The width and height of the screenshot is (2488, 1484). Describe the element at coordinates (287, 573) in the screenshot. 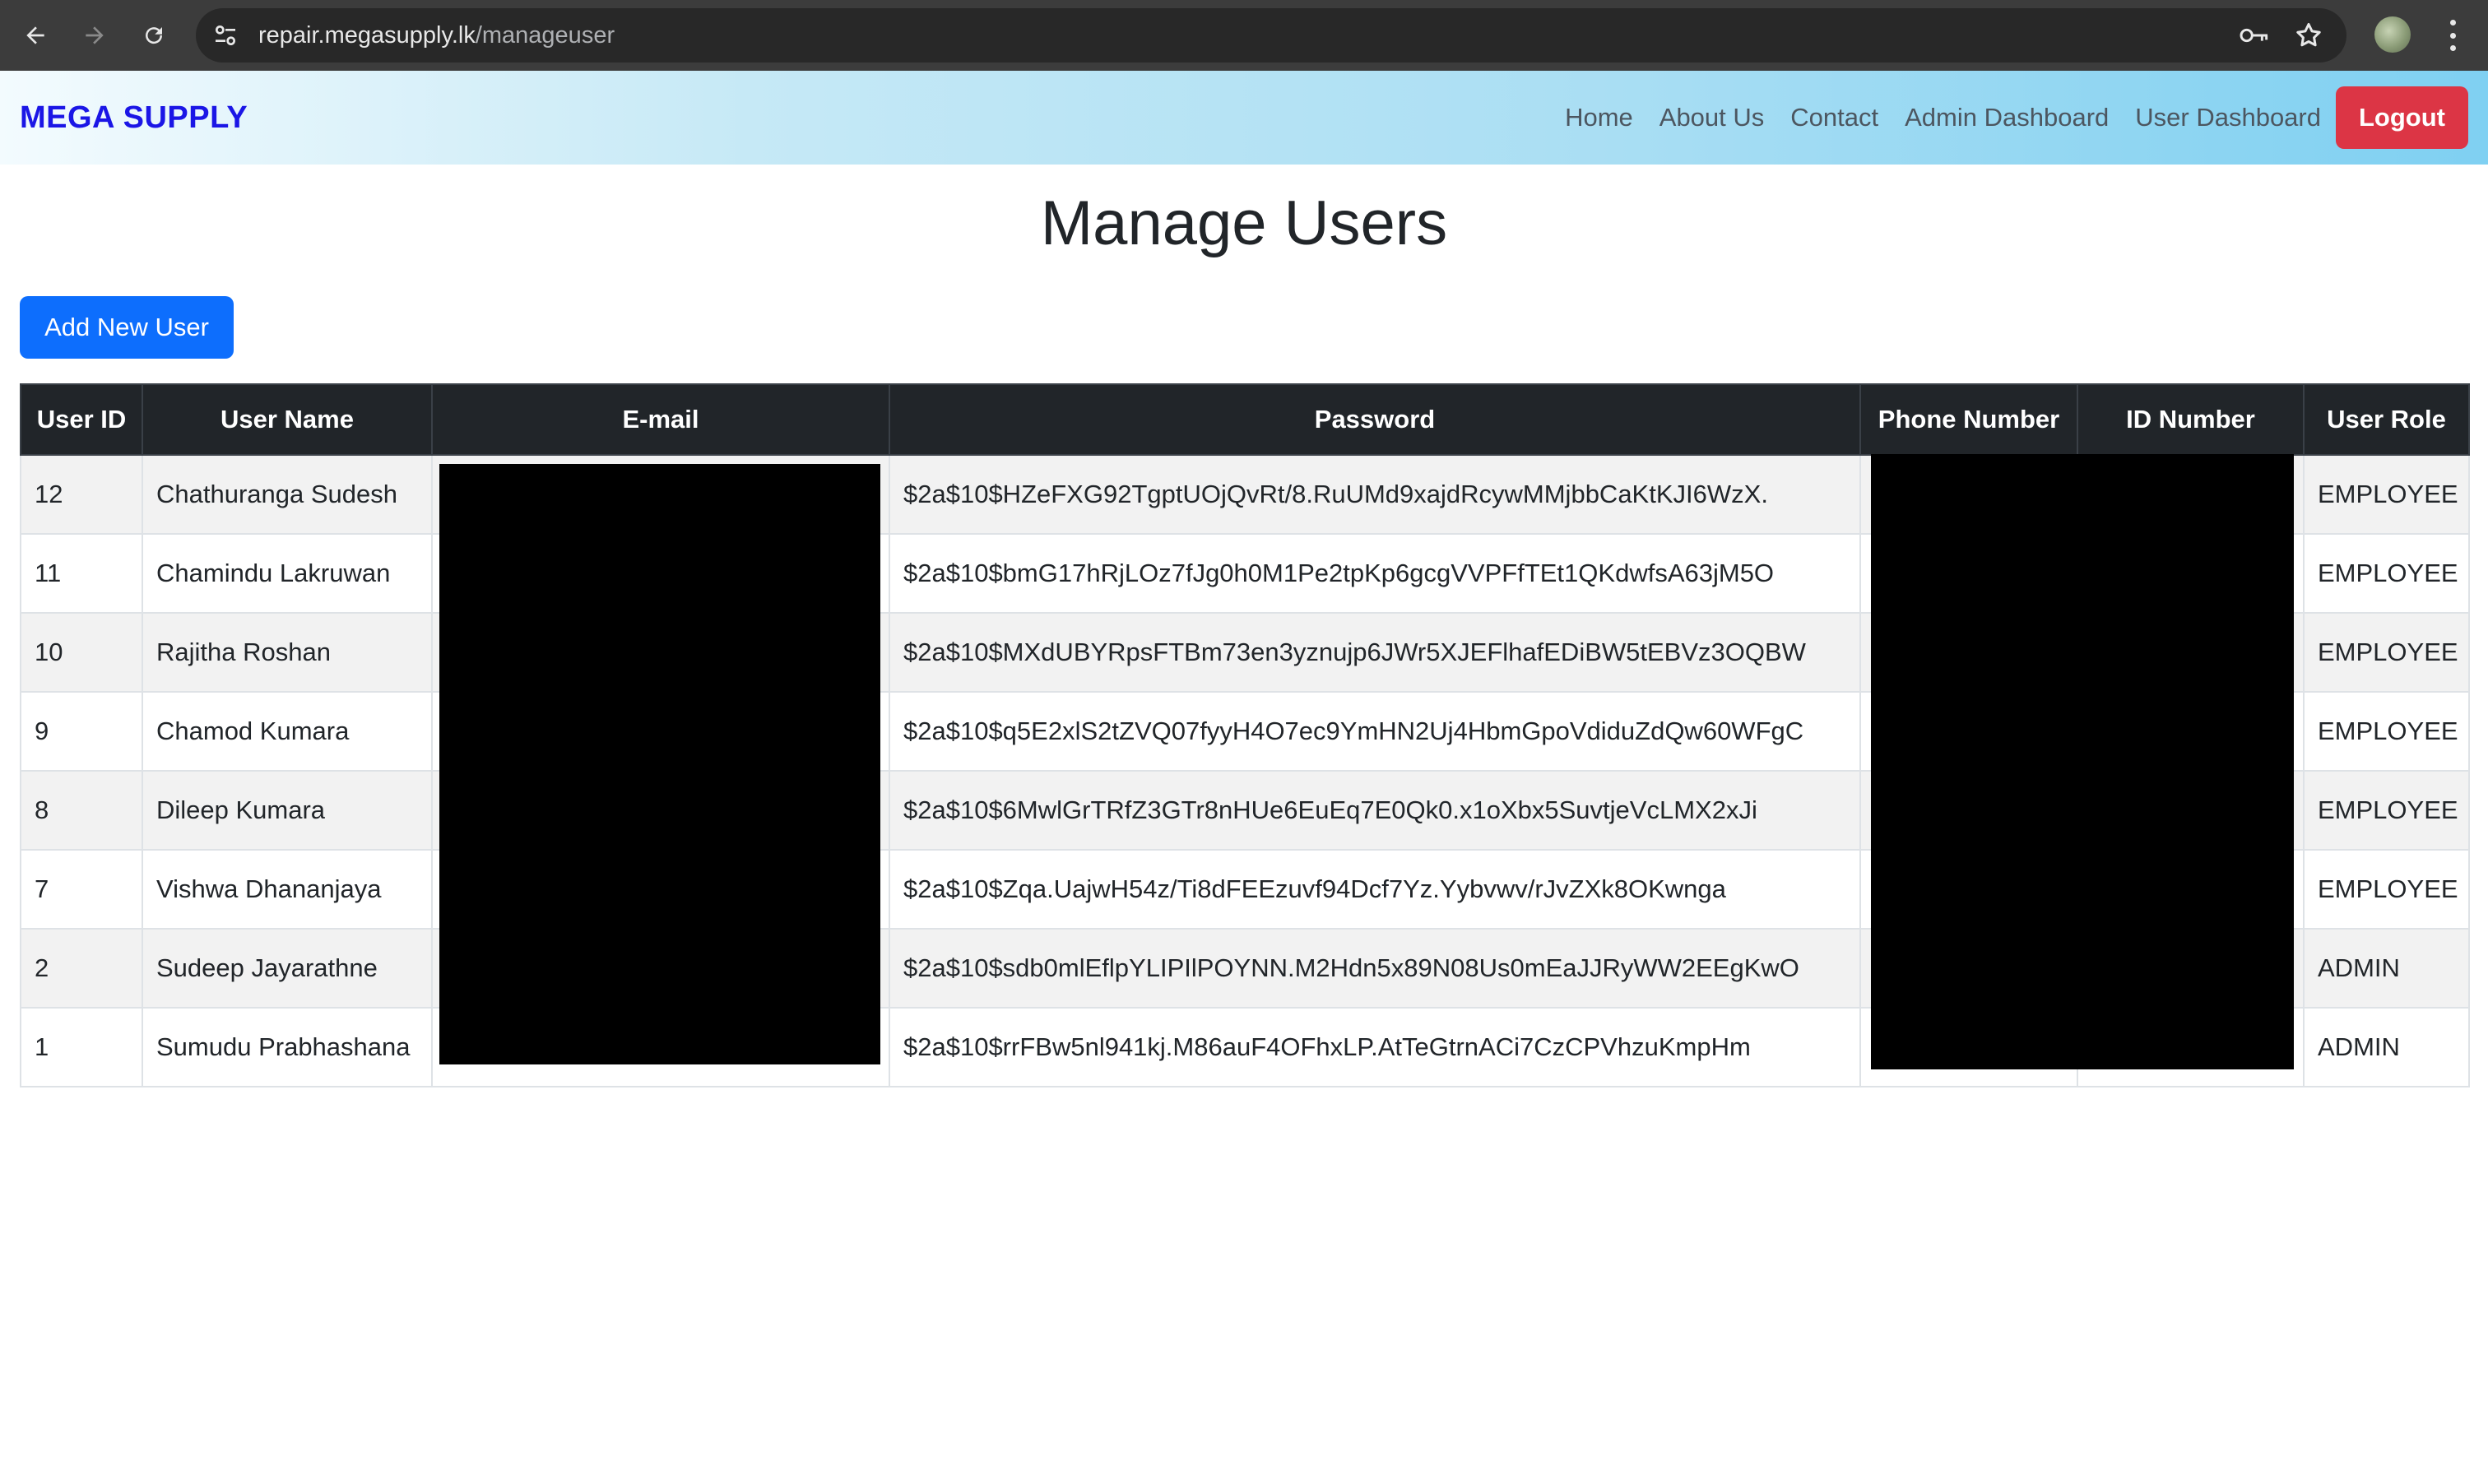

I see `user-name-cell: Chamindu Lakruwan` at that location.